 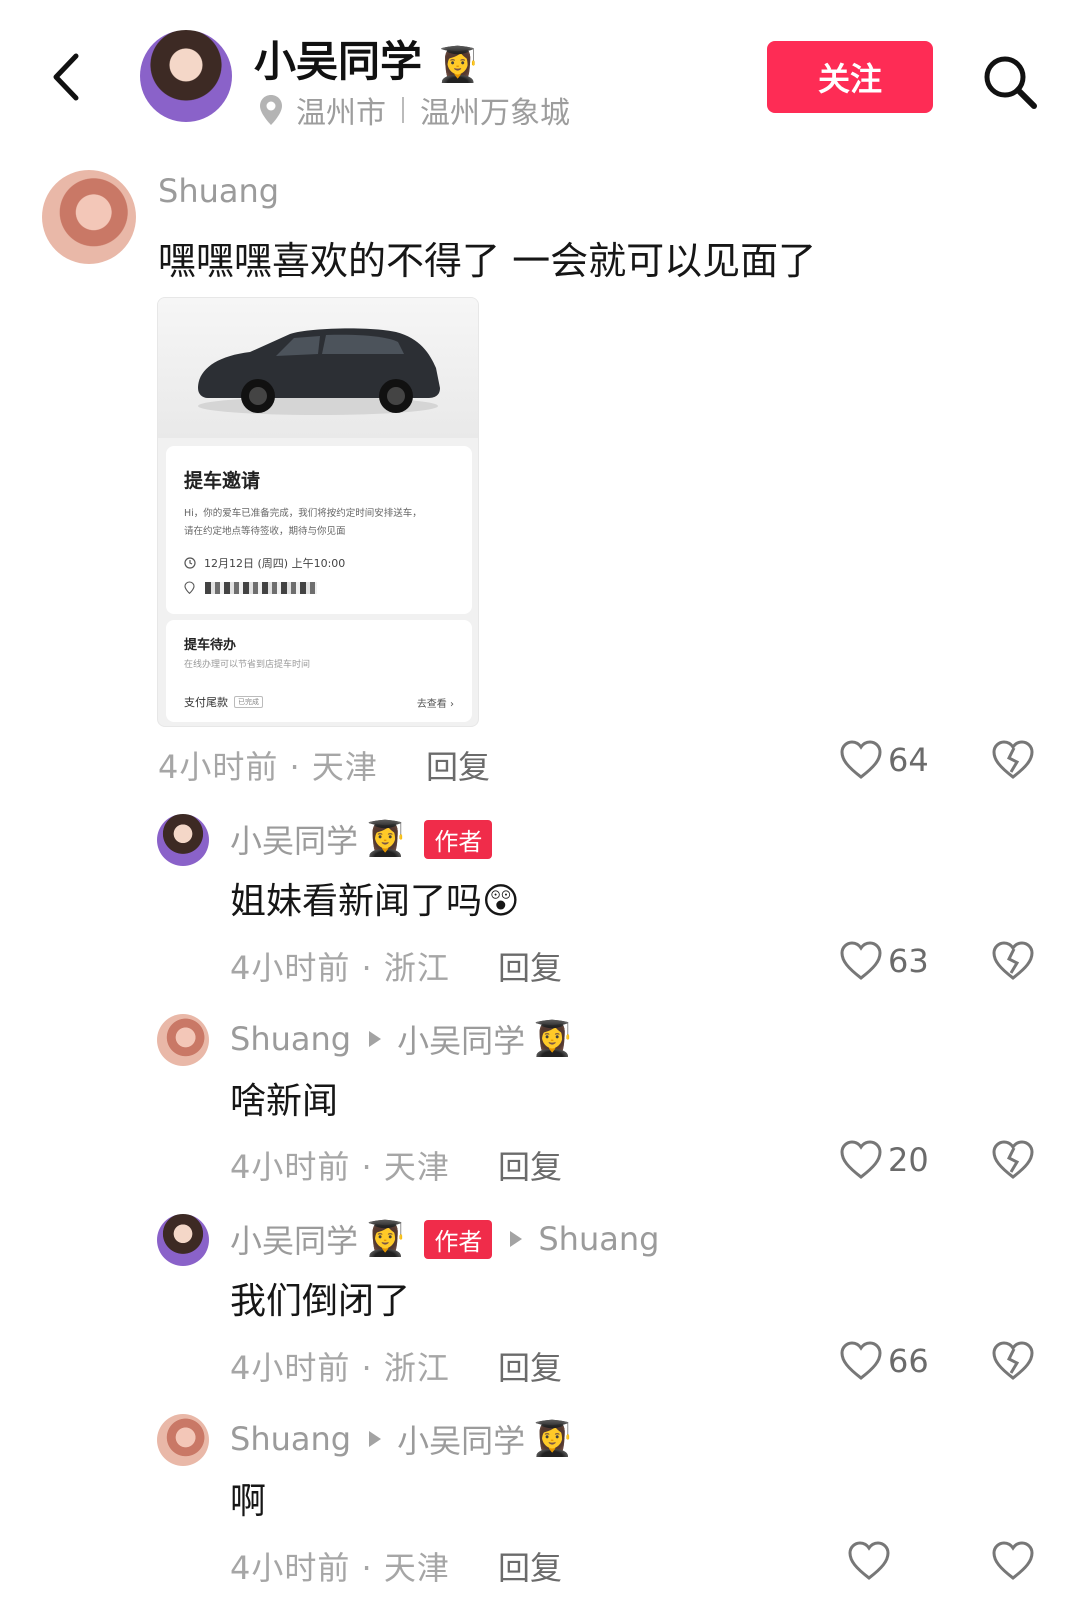 I want to click on author-name: 小吴同学 👩‍🎓, so click(x=366, y=58).